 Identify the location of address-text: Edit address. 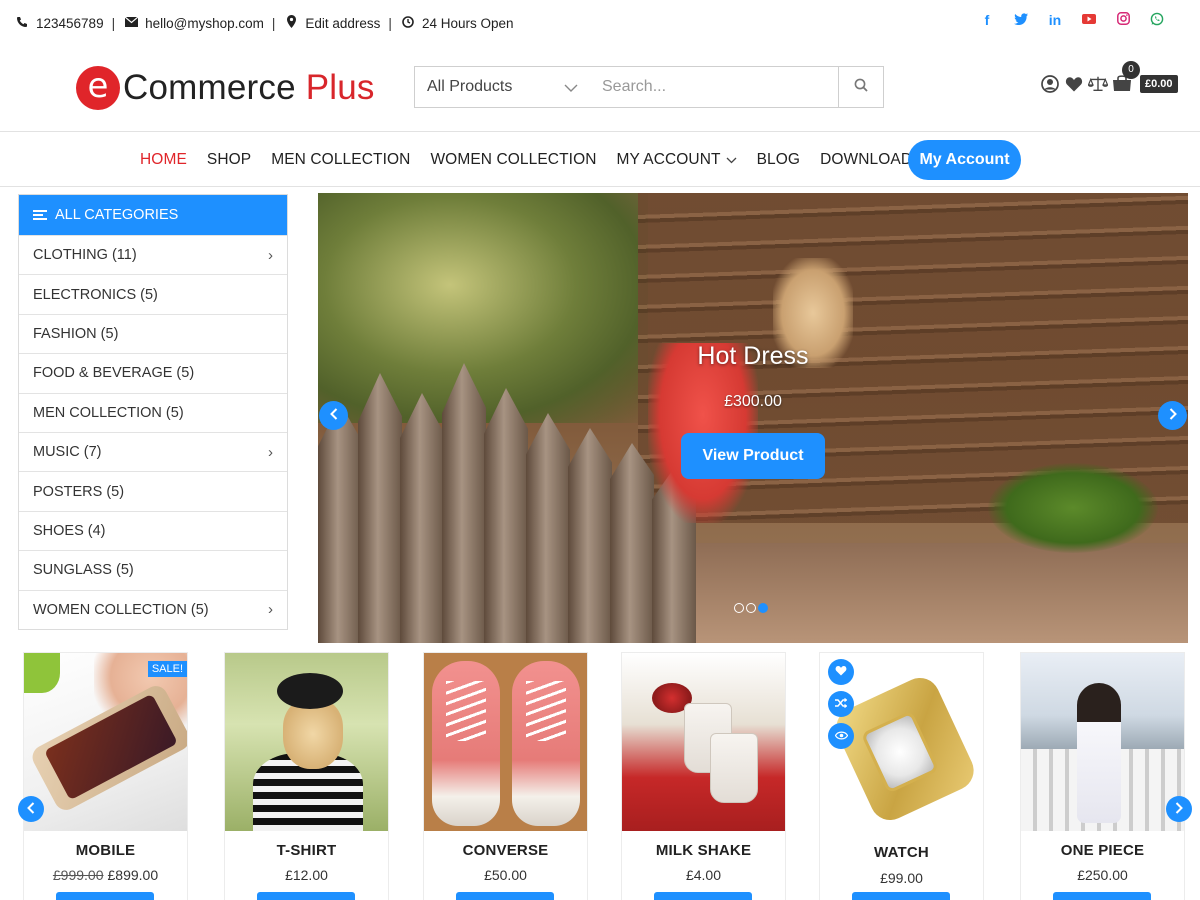
(343, 23).